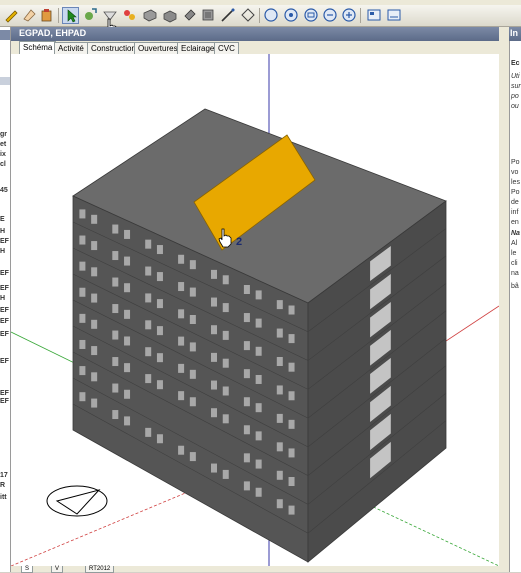 This screenshot has height=573, width=521. What do you see at coordinates (515, 63) in the screenshot?
I see `right-panel-text-0: Ec` at bounding box center [515, 63].